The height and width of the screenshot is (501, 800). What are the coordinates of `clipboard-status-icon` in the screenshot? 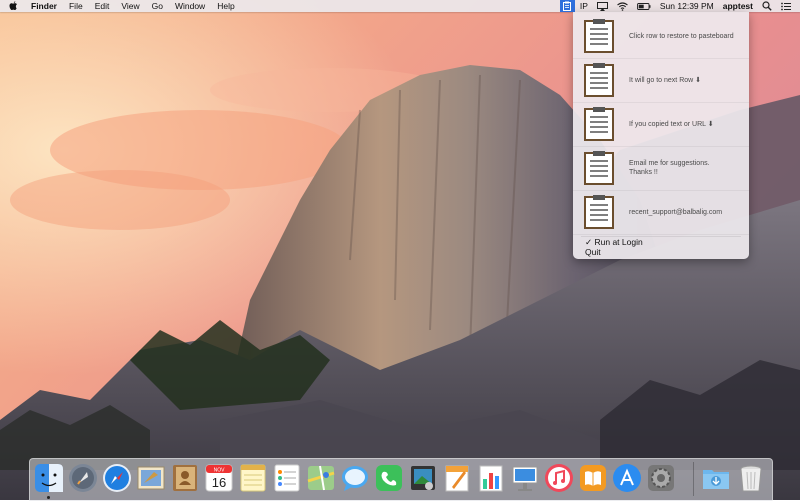 It's located at (567, 6).